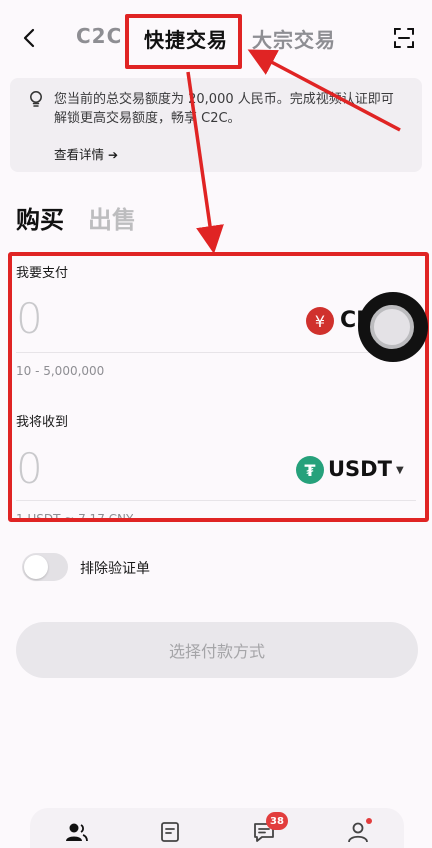 The image size is (432, 848). Describe the element at coordinates (369, 821) in the screenshot. I see `profile-notification-dot` at that location.